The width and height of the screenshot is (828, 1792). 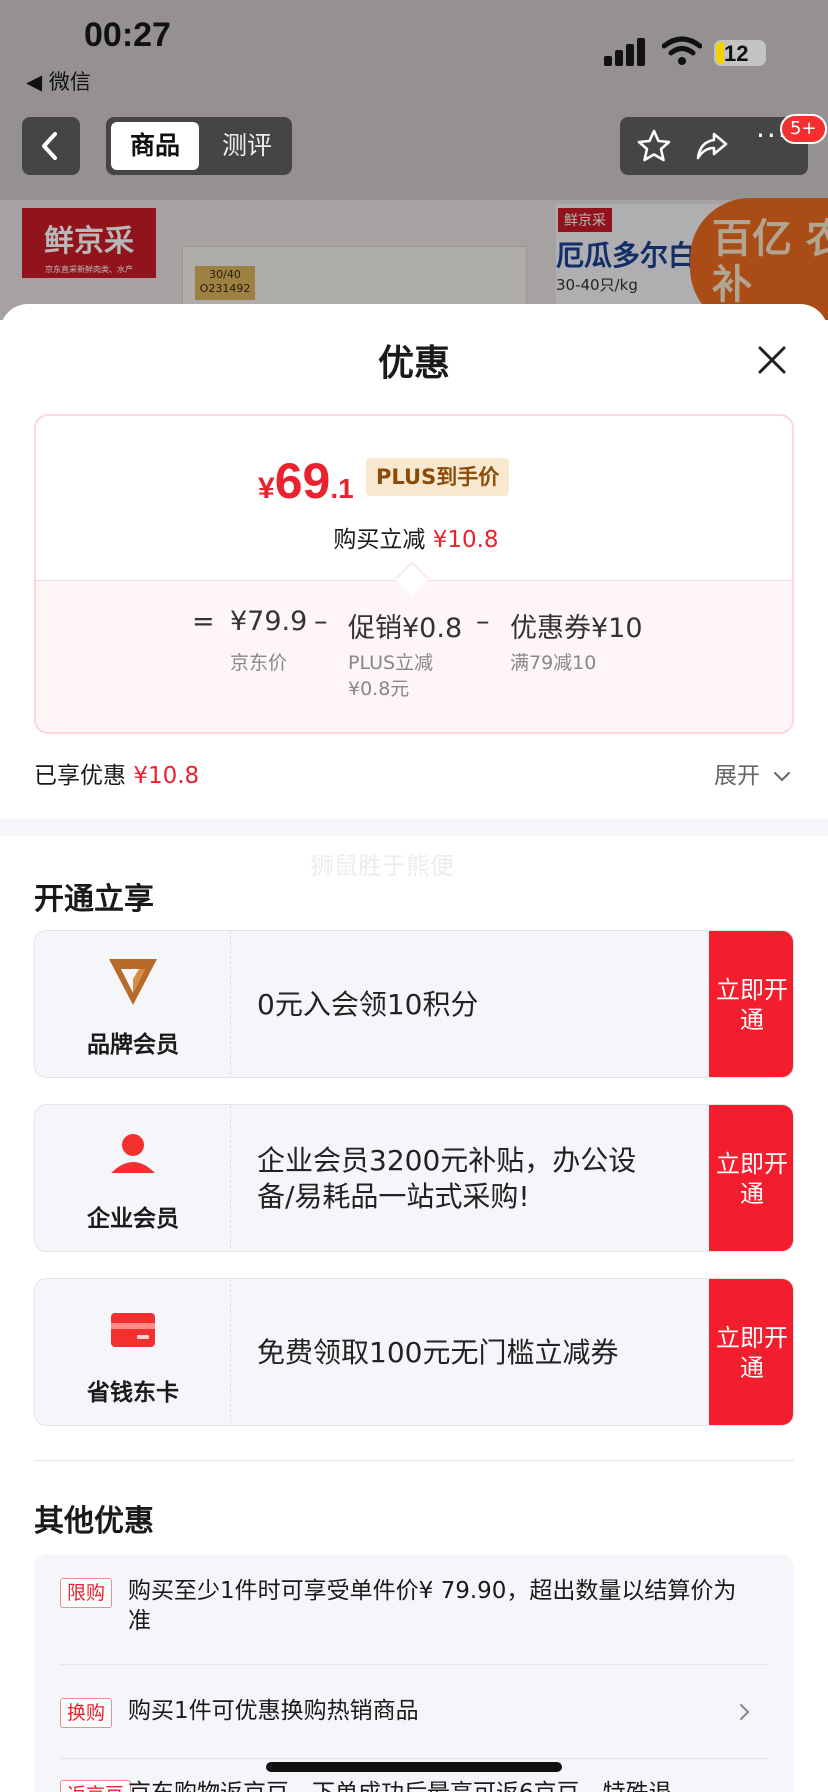 What do you see at coordinates (712, 146) in the screenshot?
I see `share-icon` at bounding box center [712, 146].